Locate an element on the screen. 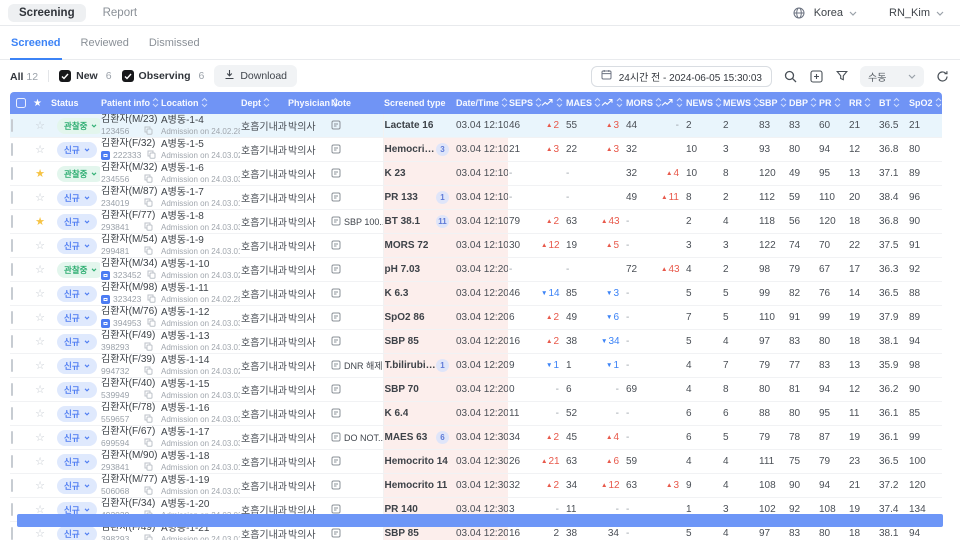  filter-observing-checkbox: Observing 6 is located at coordinates (162, 76).